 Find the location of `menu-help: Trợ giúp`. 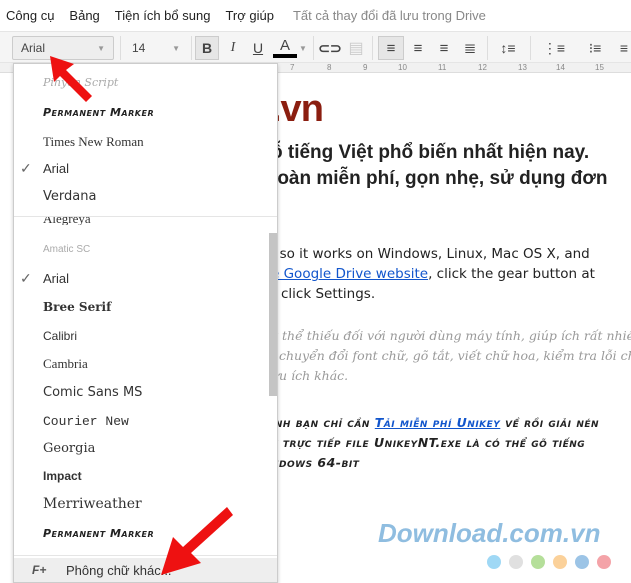

menu-help: Trợ giúp is located at coordinates (249, 15).